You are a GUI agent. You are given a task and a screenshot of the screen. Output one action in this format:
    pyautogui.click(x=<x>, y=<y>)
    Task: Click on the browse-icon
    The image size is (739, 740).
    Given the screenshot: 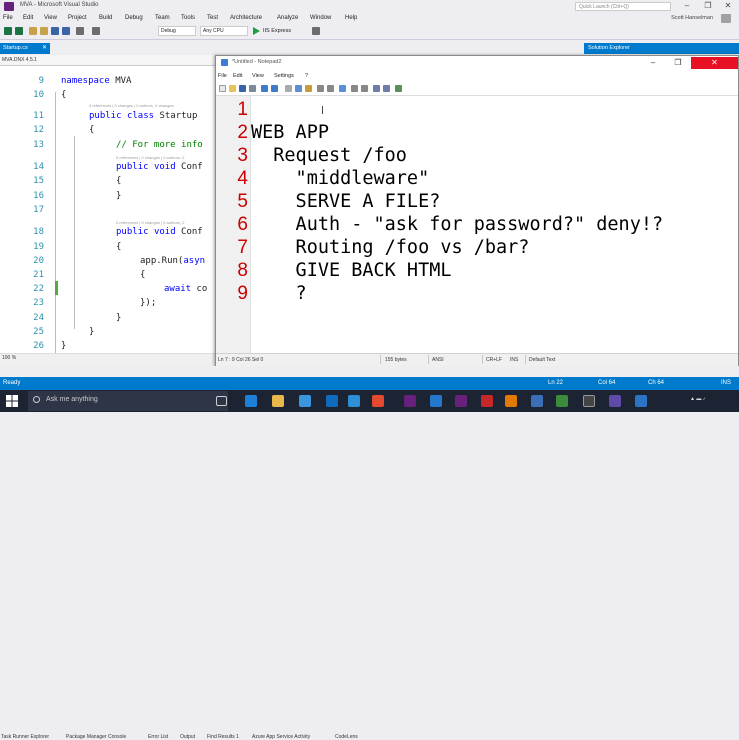 What is the action you would take?
    pyautogui.click(x=252, y=88)
    